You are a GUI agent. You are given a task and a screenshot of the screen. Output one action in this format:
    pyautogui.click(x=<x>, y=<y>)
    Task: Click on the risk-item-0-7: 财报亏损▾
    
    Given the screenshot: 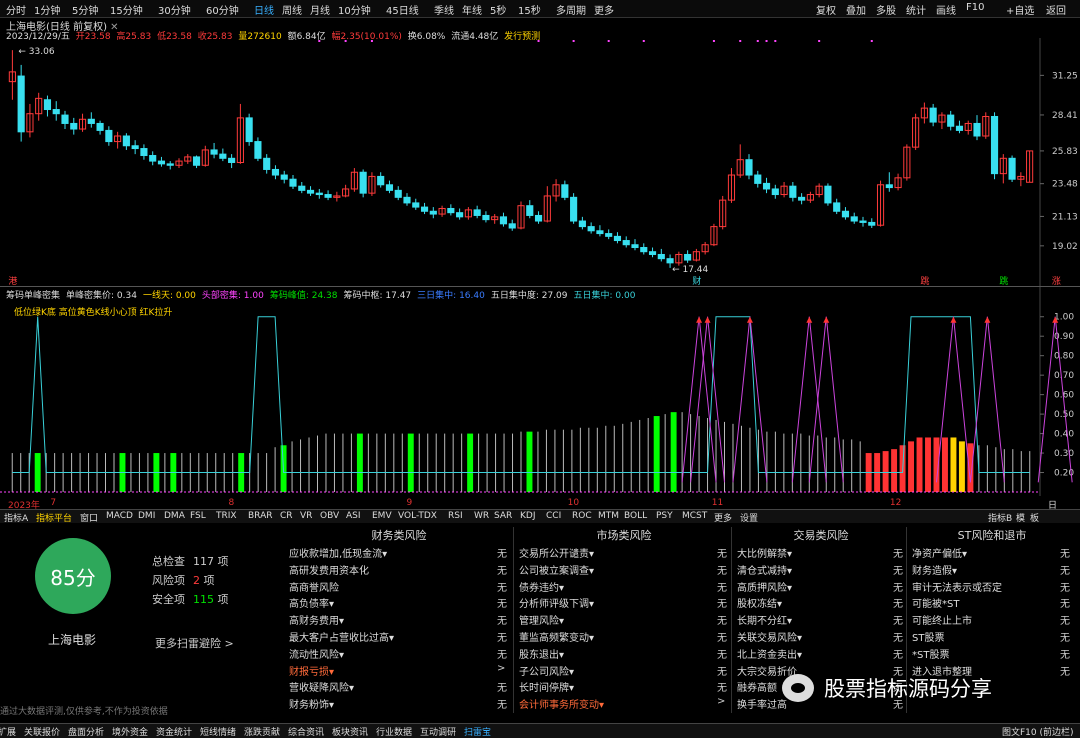 What is the action you would take?
    pyautogui.click(x=311, y=670)
    